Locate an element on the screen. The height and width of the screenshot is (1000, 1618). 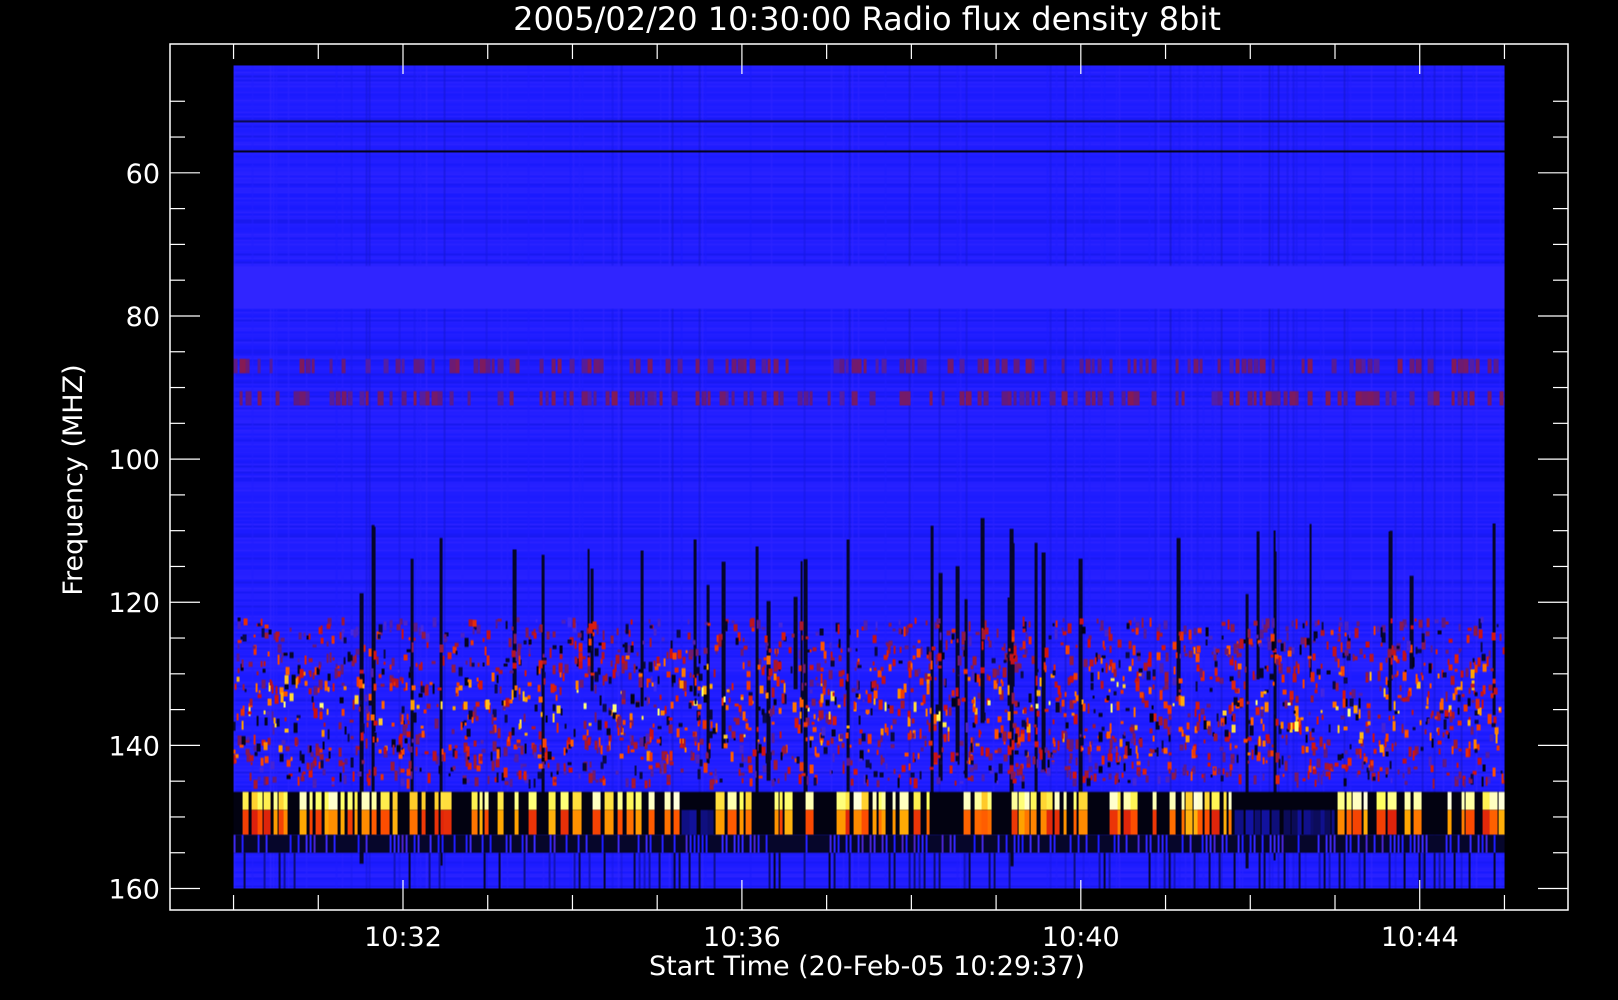
x-tick-label: 10:36 is located at coordinates (742, 937).